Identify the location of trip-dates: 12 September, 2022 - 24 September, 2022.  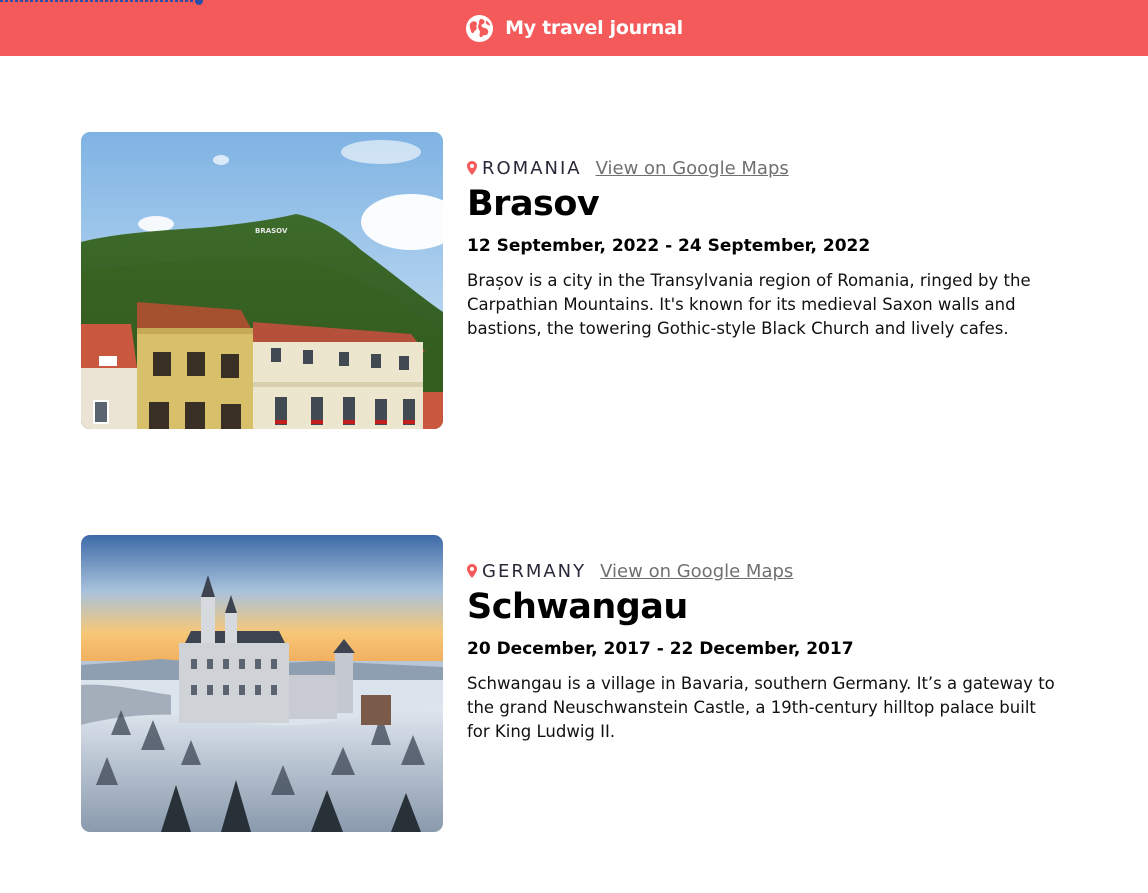
(669, 246).